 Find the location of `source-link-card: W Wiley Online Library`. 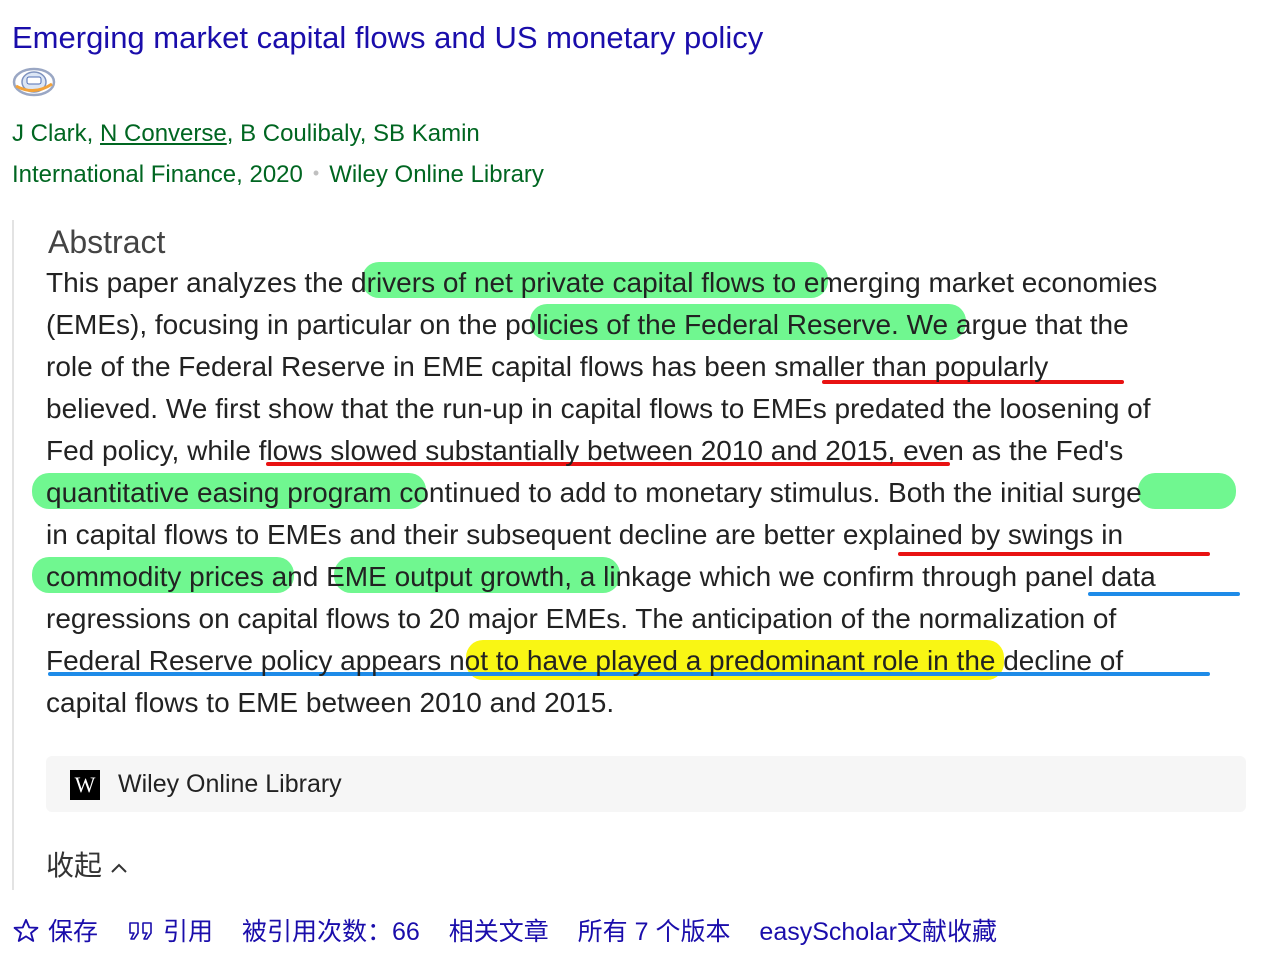

source-link-card: W Wiley Online Library is located at coordinates (646, 784).